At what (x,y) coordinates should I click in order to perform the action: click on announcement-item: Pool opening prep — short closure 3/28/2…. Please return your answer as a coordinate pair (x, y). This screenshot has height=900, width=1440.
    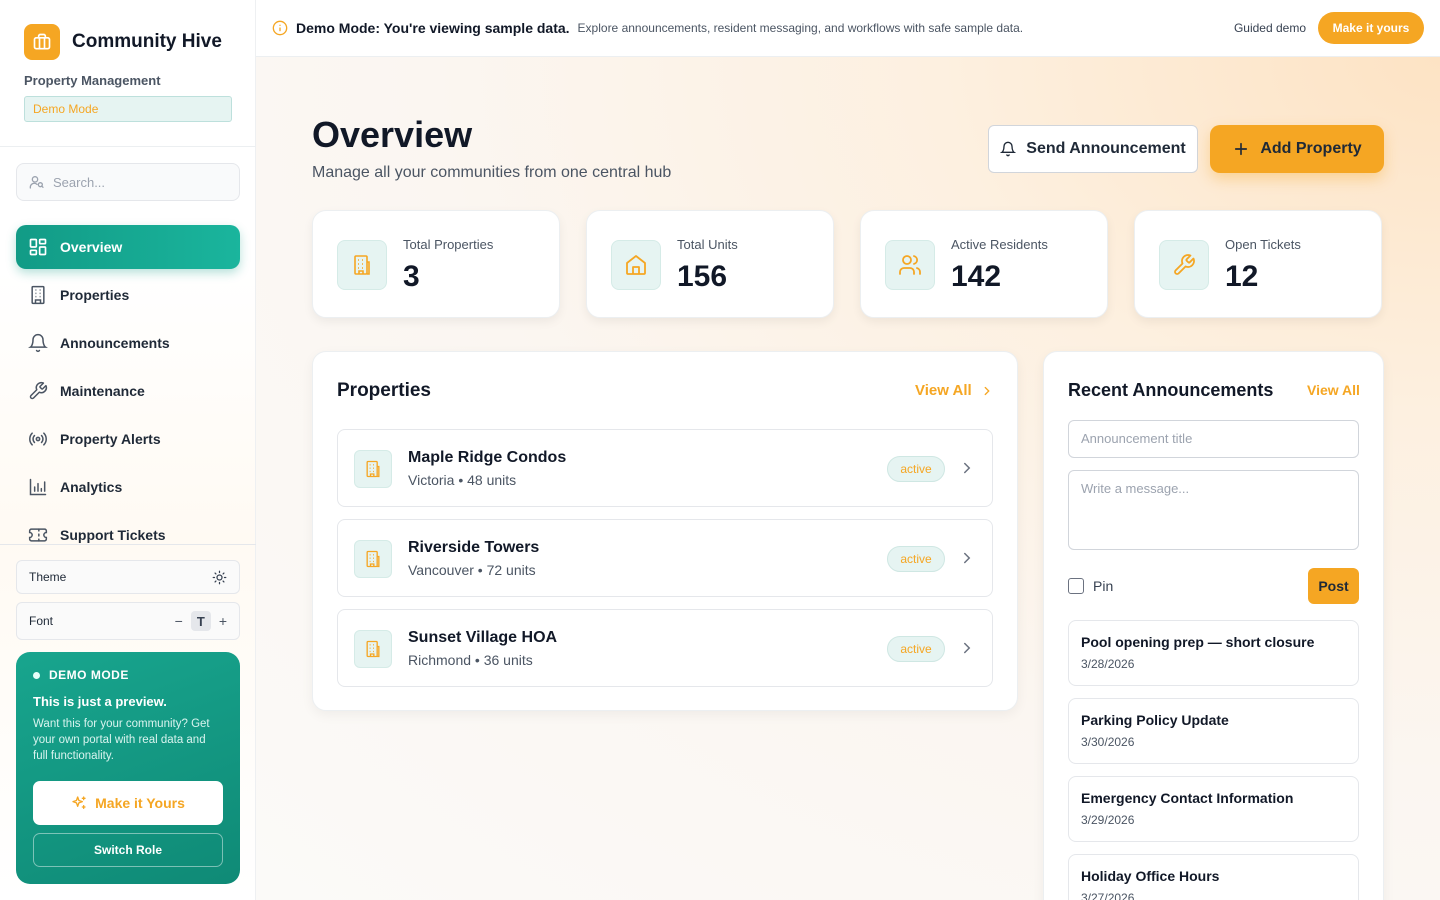
    Looking at the image, I should click on (1213, 653).